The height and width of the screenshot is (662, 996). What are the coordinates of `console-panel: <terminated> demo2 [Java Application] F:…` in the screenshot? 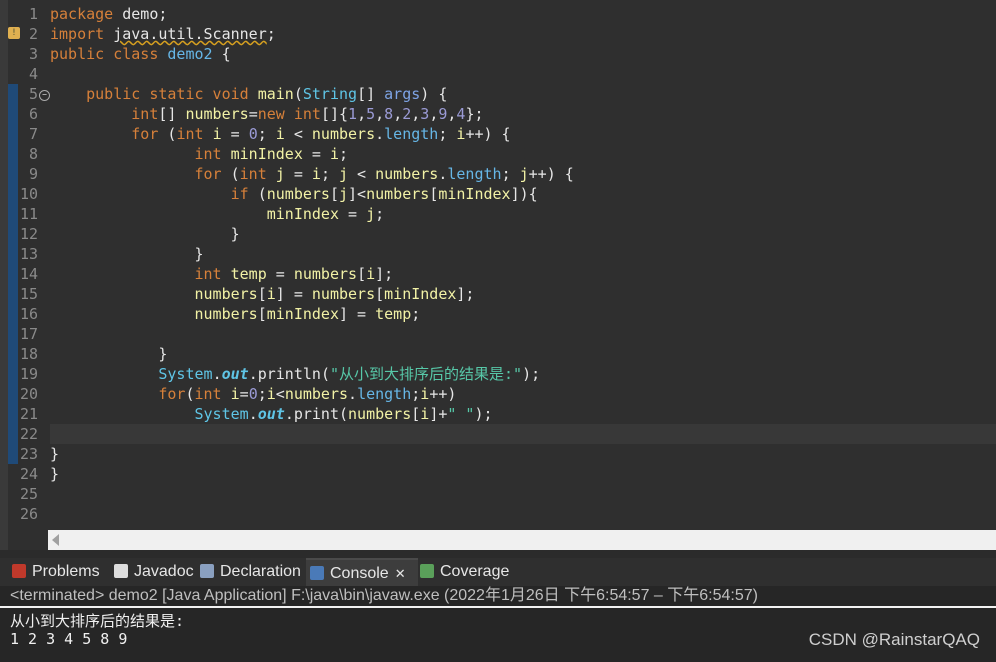 It's located at (498, 624).